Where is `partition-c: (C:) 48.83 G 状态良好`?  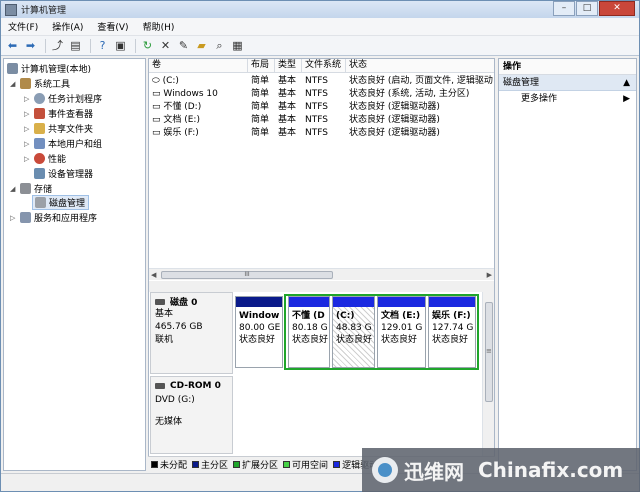
partition-c: (C:) 48.83 G 状态良好 is located at coordinates (353, 332).